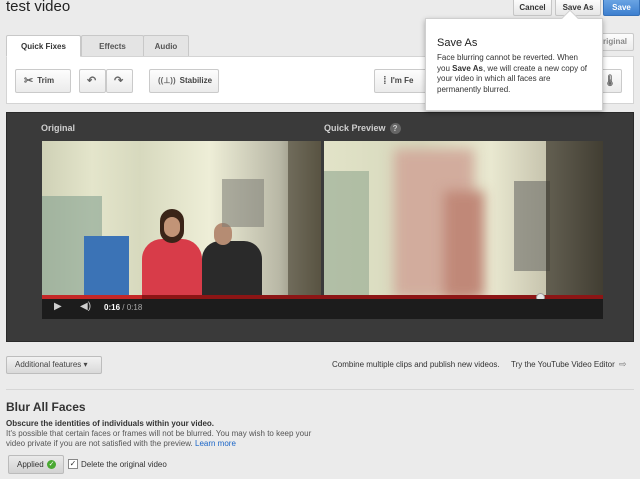 This screenshot has width=640, height=479. Describe the element at coordinates (43, 46) in the screenshot. I see `tab-quick-fixes: Quick Fixes` at that location.